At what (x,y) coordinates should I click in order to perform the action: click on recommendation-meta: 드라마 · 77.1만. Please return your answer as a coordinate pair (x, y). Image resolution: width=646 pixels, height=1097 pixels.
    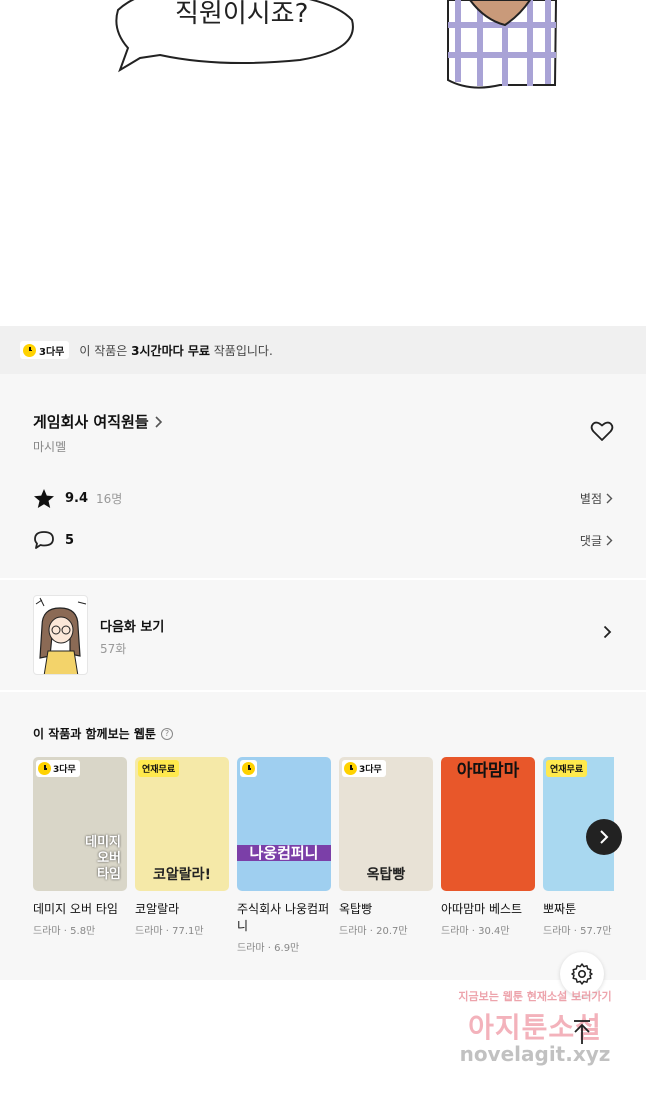
    Looking at the image, I should click on (182, 929).